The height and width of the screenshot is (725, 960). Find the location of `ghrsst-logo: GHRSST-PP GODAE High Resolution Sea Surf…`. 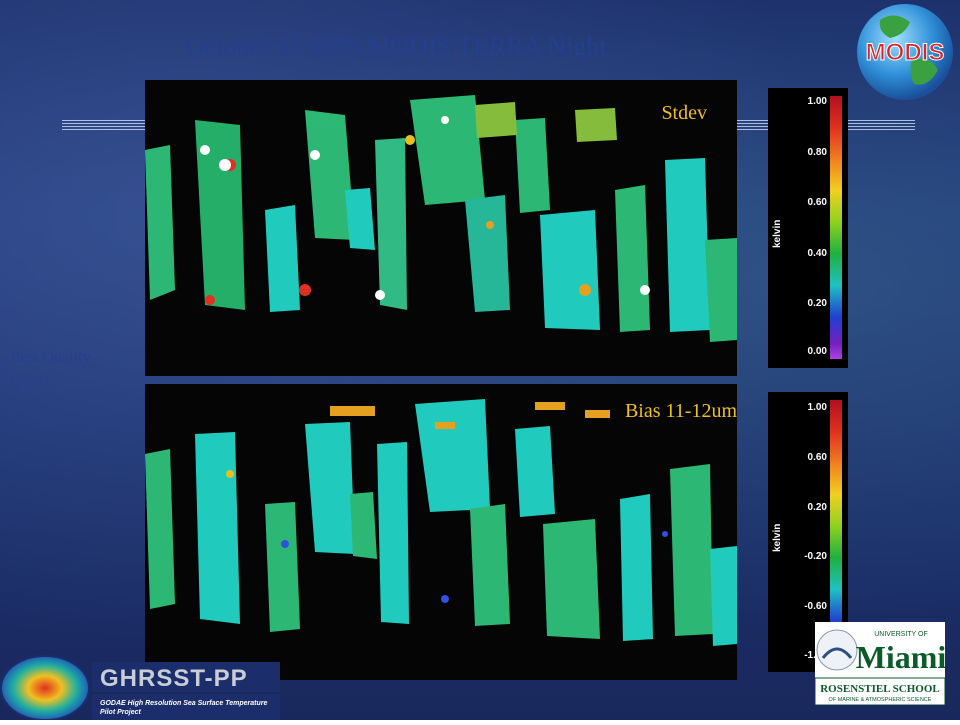

ghrsst-logo: GHRSST-PP GODAE High Resolution Sea Surf… is located at coordinates (140, 685).